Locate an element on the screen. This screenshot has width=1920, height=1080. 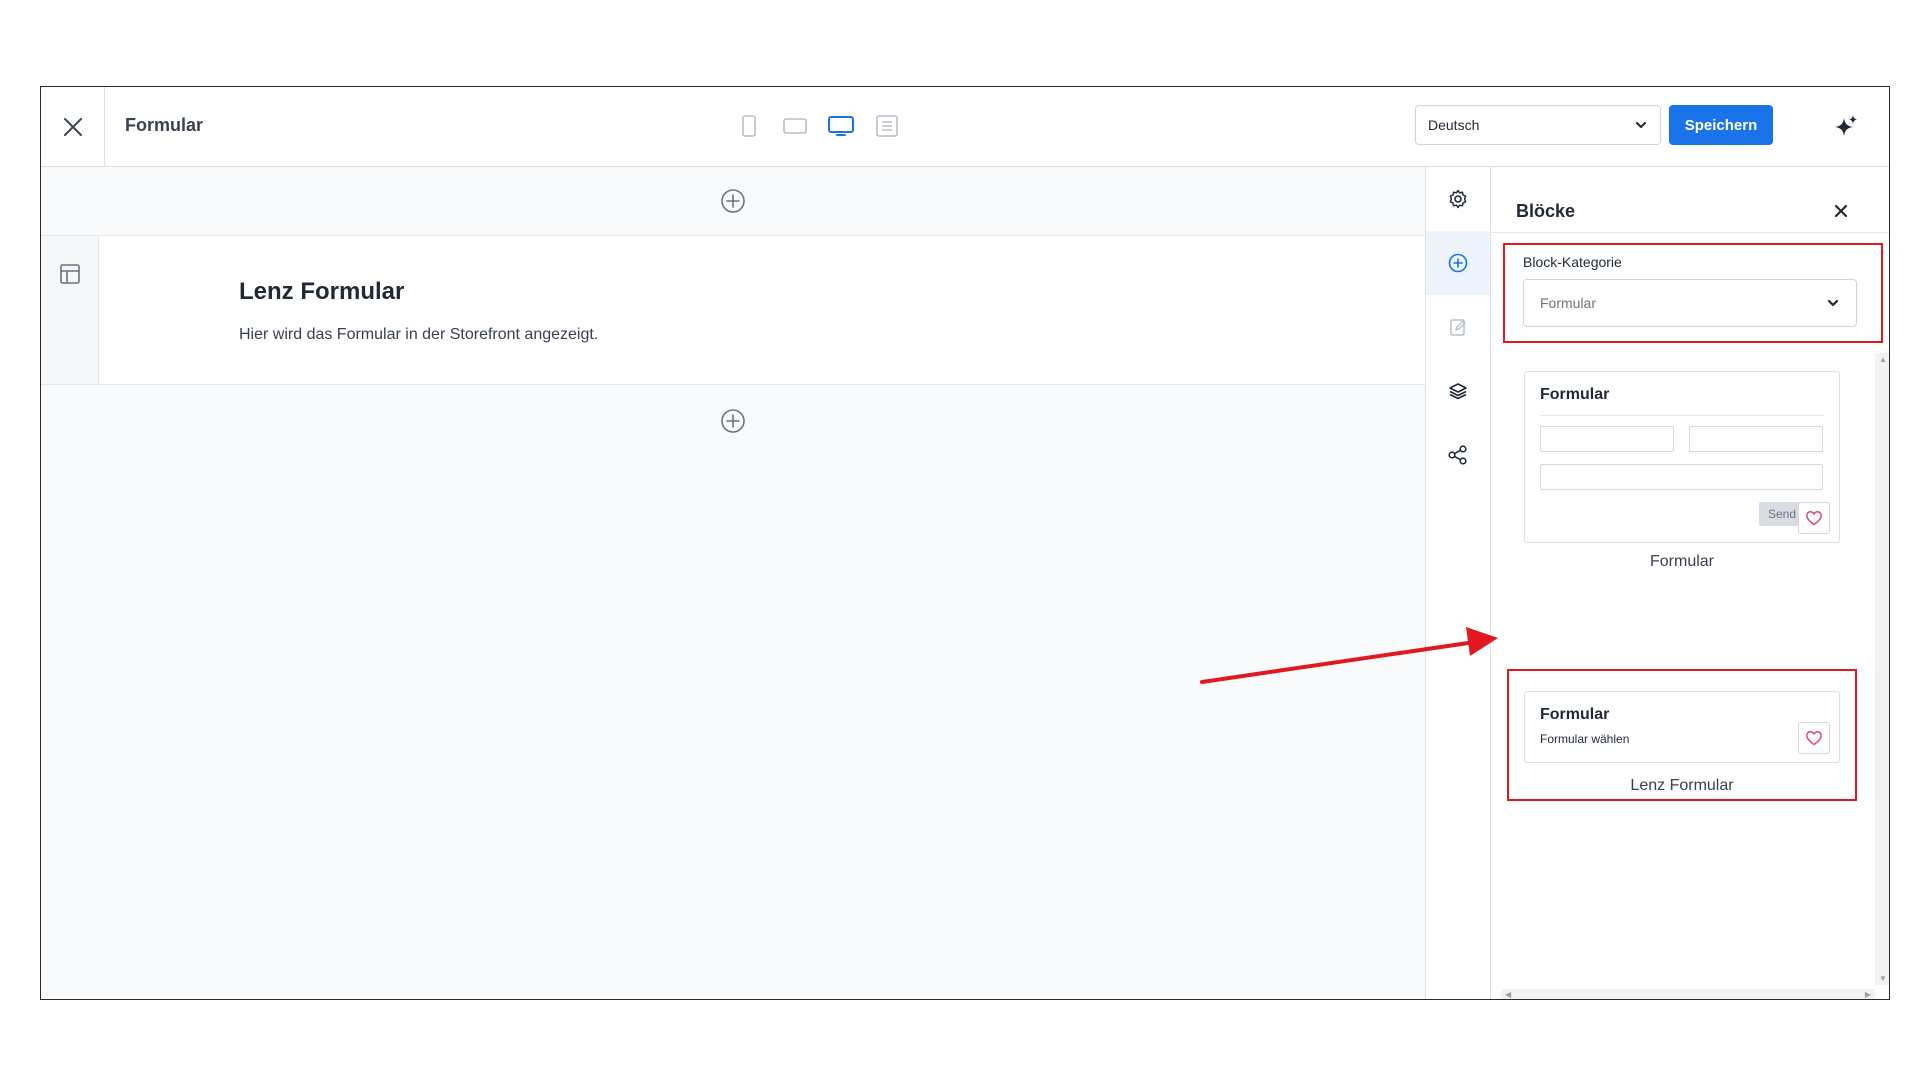
rail-share is located at coordinates (1458, 455).